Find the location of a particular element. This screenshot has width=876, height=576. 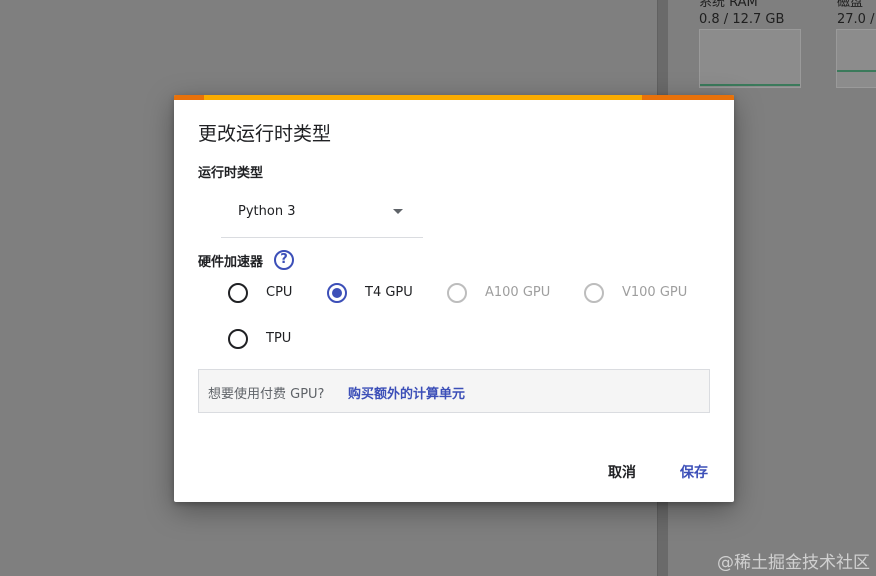

disk-usage: 磁盘 27.0 / is located at coordinates (855, 14).